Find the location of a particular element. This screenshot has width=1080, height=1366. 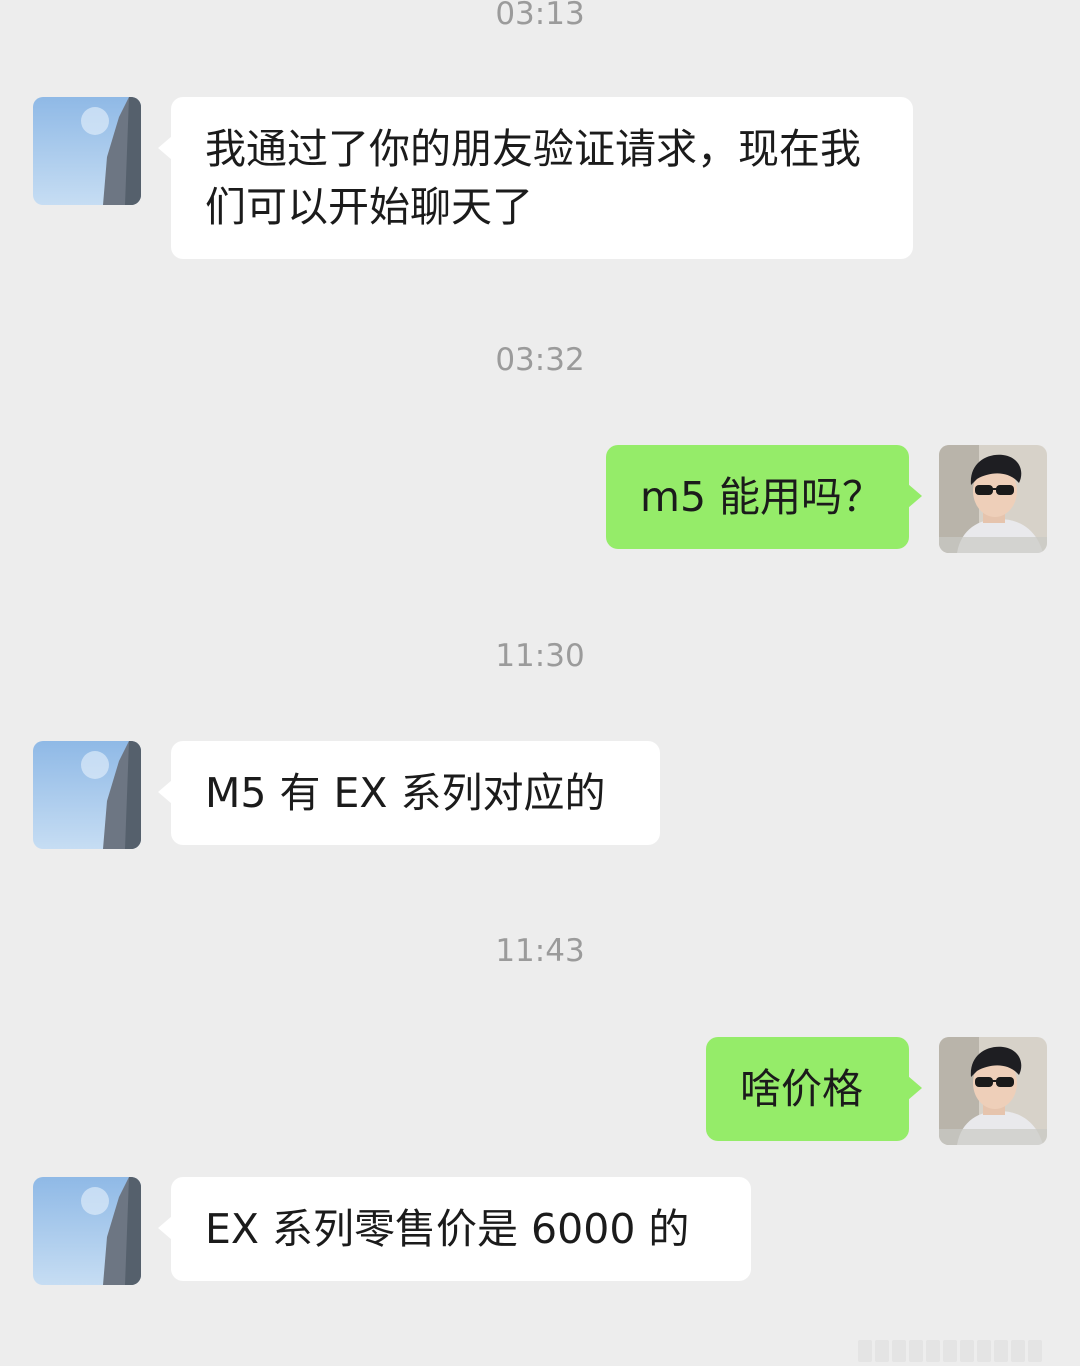

message-text: EX 系列零售价是 6000 的 is located at coordinates (447, 1229).